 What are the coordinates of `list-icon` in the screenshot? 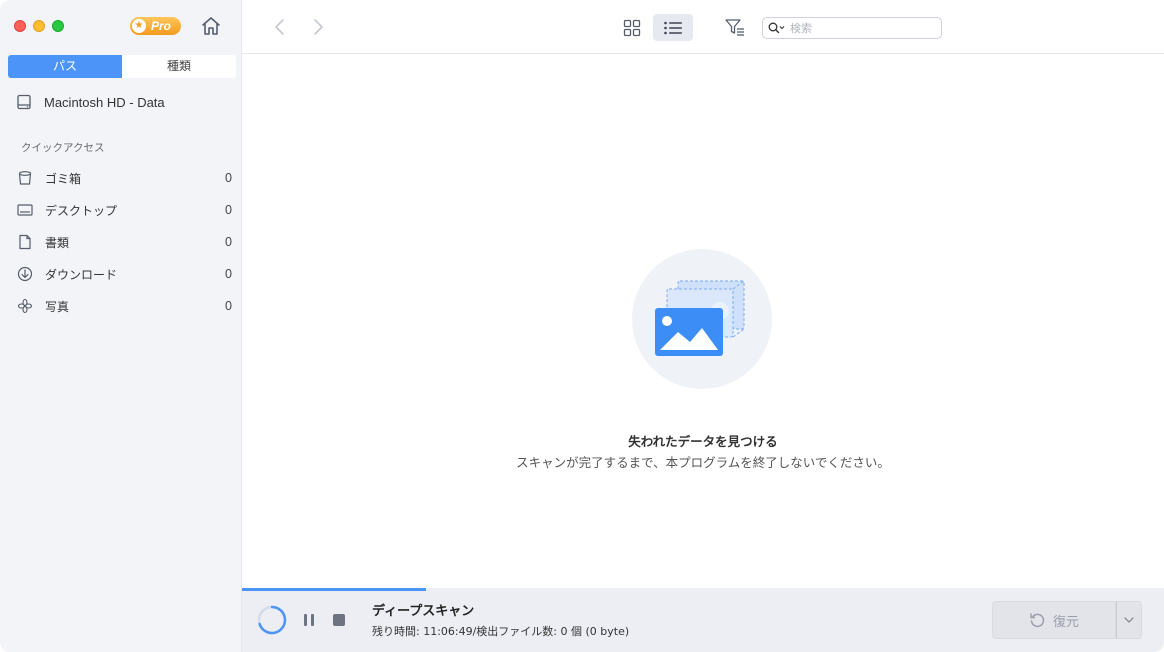 It's located at (673, 27).